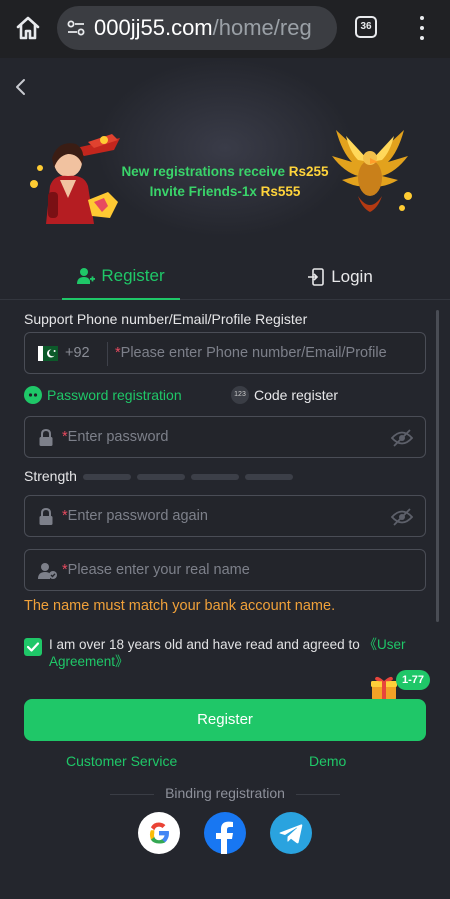 The width and height of the screenshot is (450, 899). I want to click on url-host: 000jj55.com, so click(153, 27).